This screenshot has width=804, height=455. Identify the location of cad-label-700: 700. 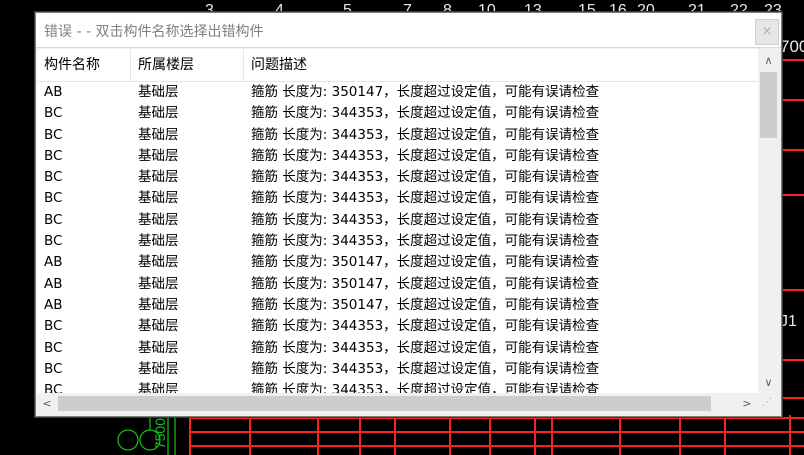
(792, 46).